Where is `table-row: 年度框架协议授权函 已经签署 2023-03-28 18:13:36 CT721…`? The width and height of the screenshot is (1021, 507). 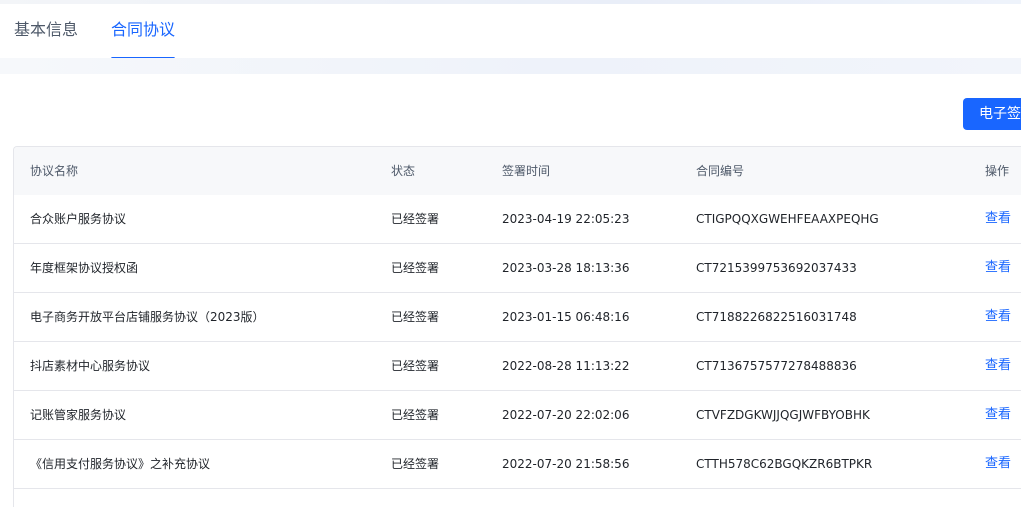 table-row: 年度框架协议授权函 已经签署 2023-03-28 18:13:36 CT721… is located at coordinates (517, 268).